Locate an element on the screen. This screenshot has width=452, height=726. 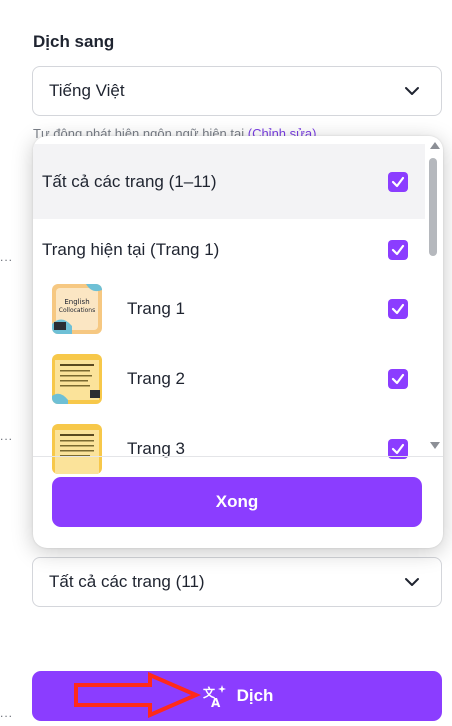
translate-button-label: Dịch is located at coordinates (255, 695).